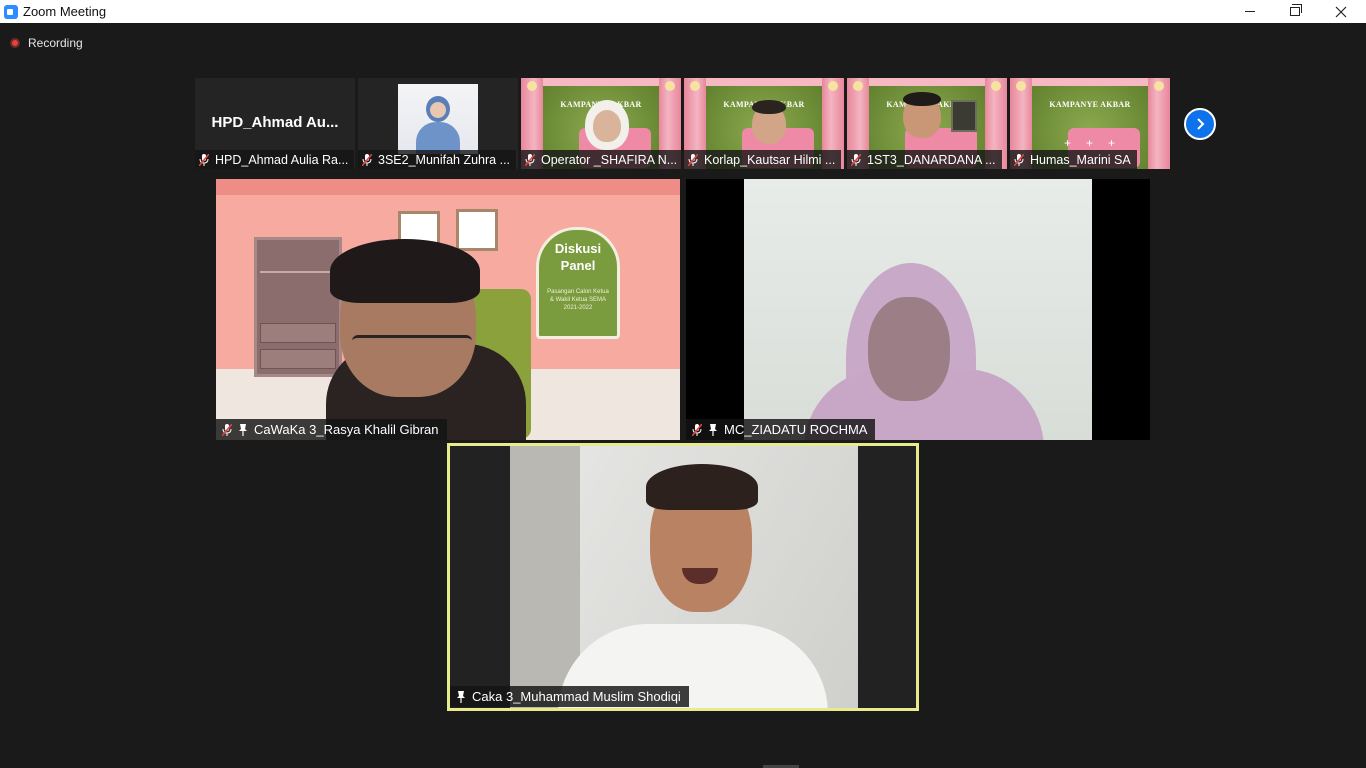 The image size is (1366, 768). Describe the element at coordinates (1090, 104) in the screenshot. I see `background-banner: KAMPANYE AKBAR` at that location.